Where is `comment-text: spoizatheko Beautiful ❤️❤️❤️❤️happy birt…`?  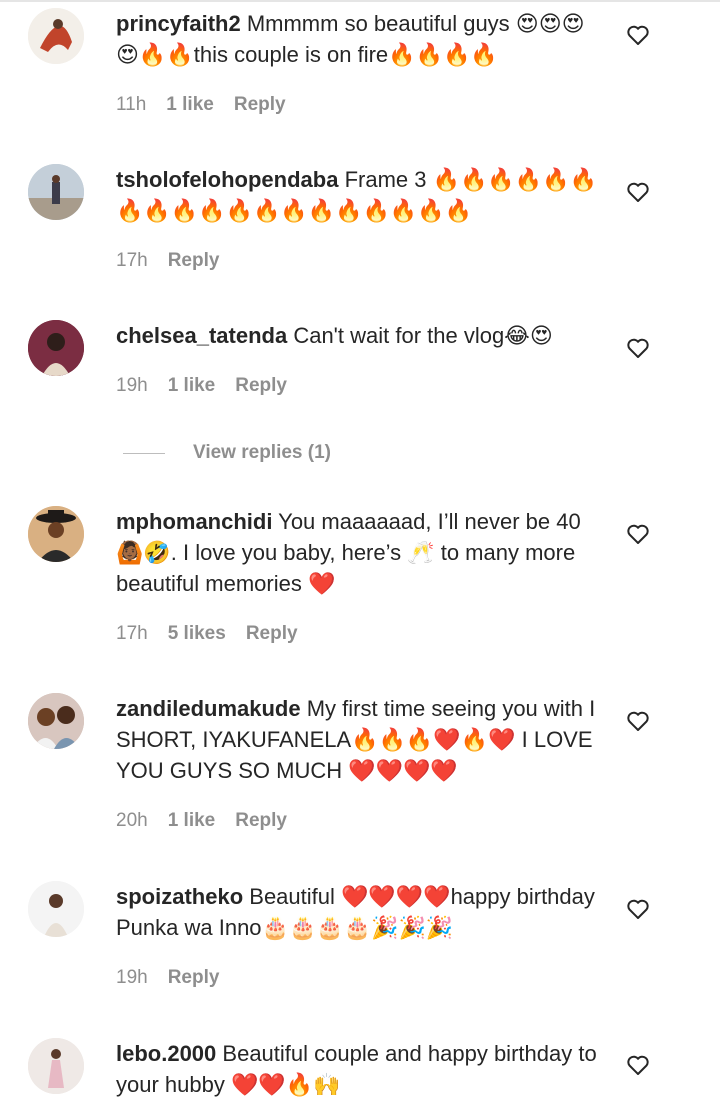
comment-text: spoizatheko Beautiful ❤️❤️❤️❤️happy birt… is located at coordinates (361, 912).